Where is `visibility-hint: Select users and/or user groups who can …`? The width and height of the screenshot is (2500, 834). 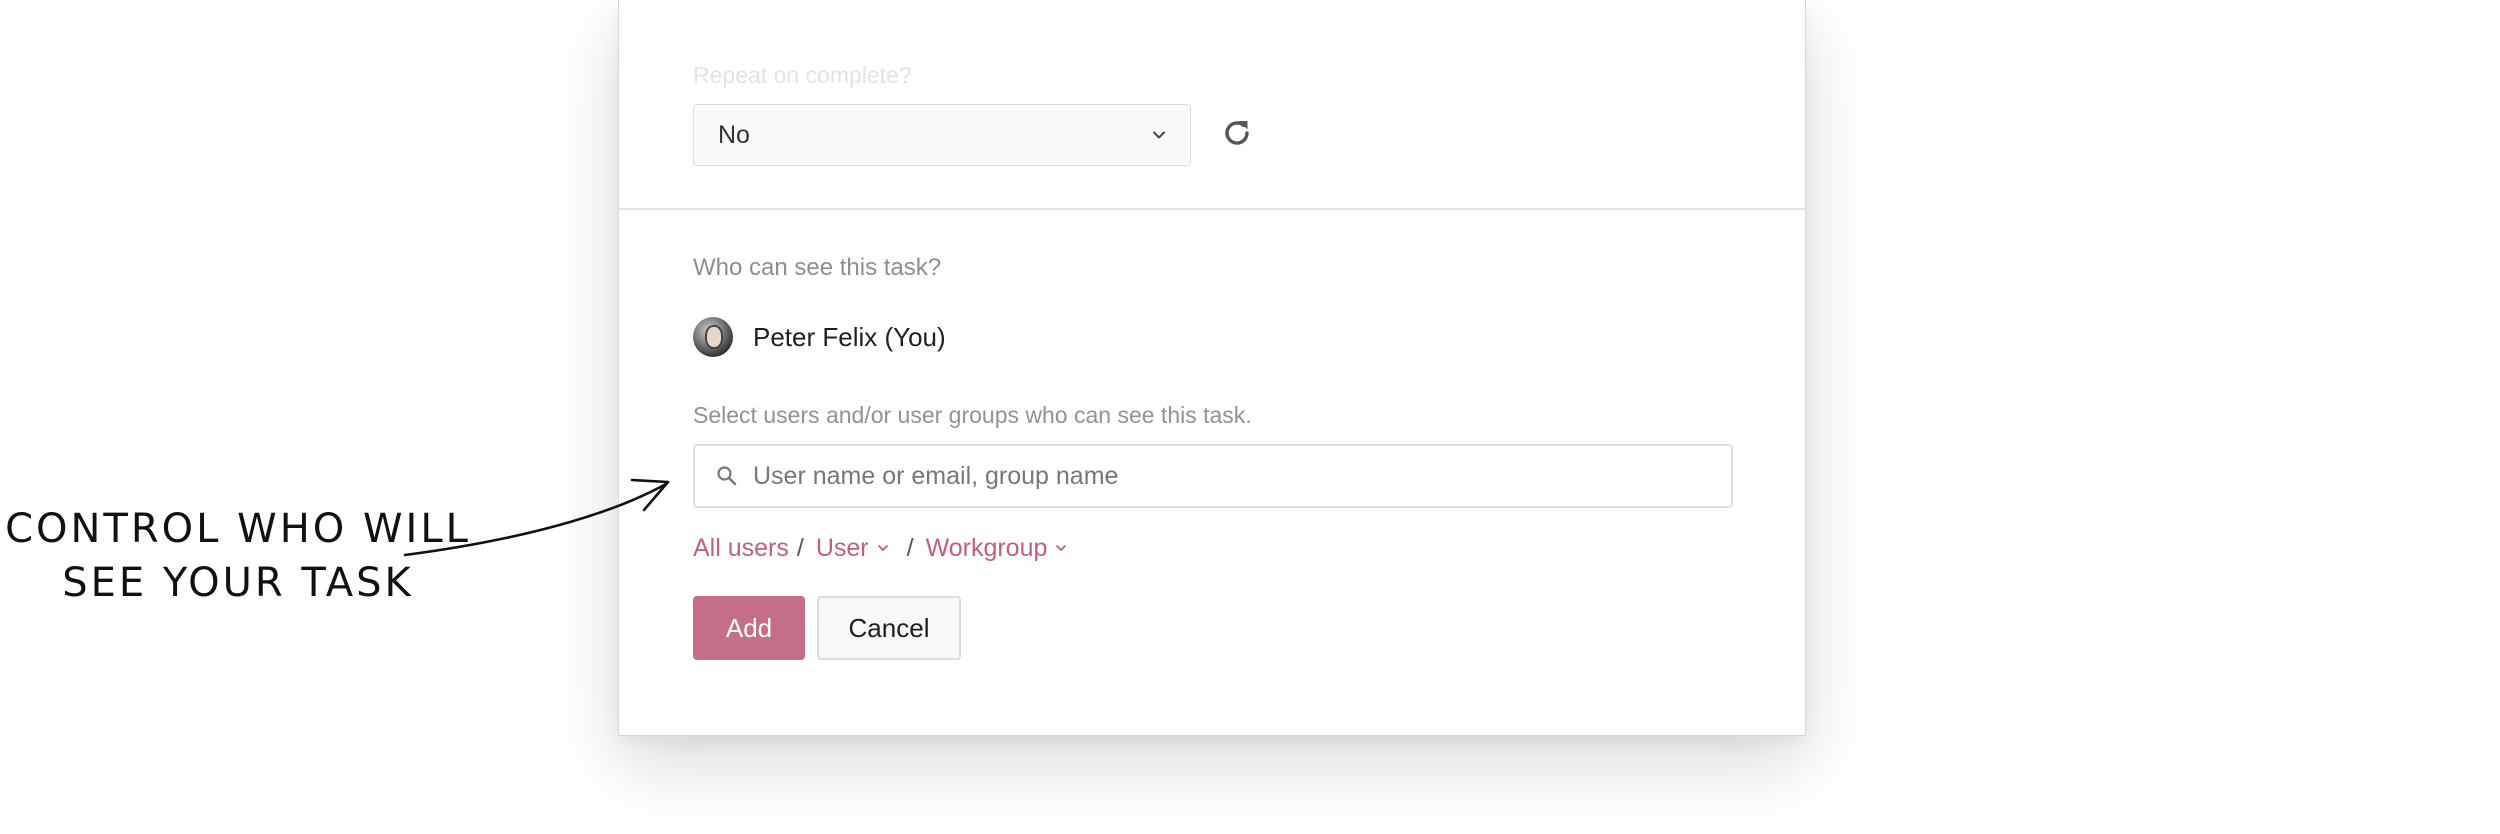
visibility-hint: Select users and/or user groups who can … is located at coordinates (972, 415).